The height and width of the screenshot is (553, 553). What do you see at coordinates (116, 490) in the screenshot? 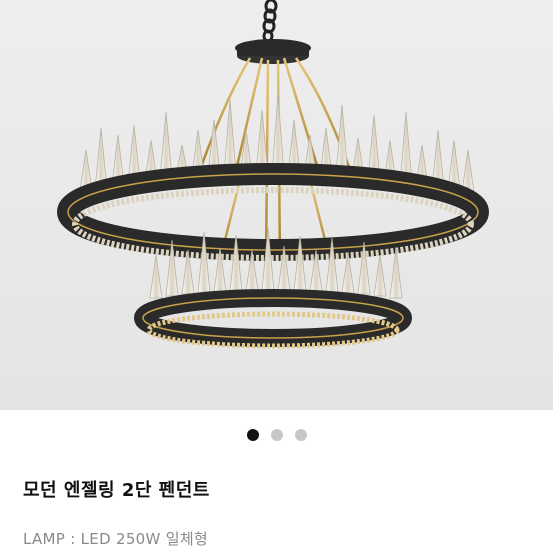
I see `product-title: 모던 엔젤링 2단 펜던트` at bounding box center [116, 490].